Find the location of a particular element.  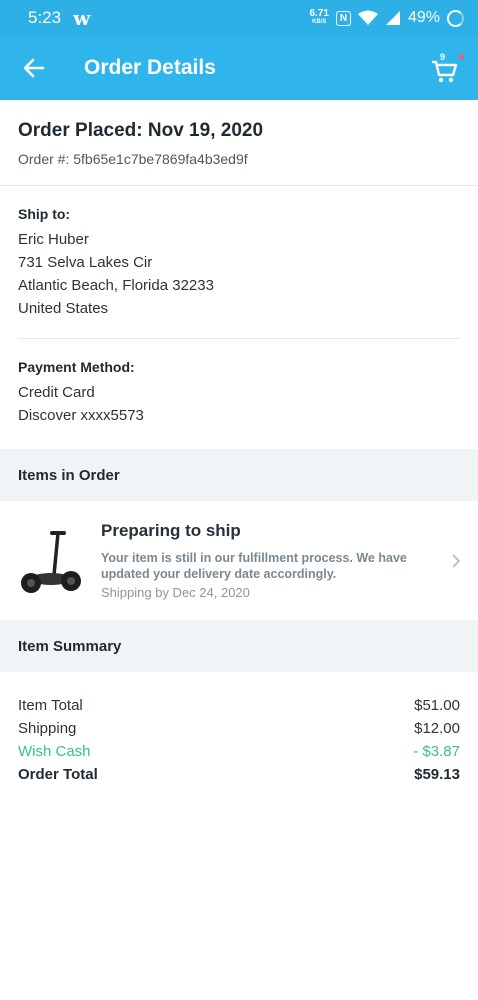

ship-to-city: Atlantic Beach, Florida 32233 is located at coordinates (116, 285).